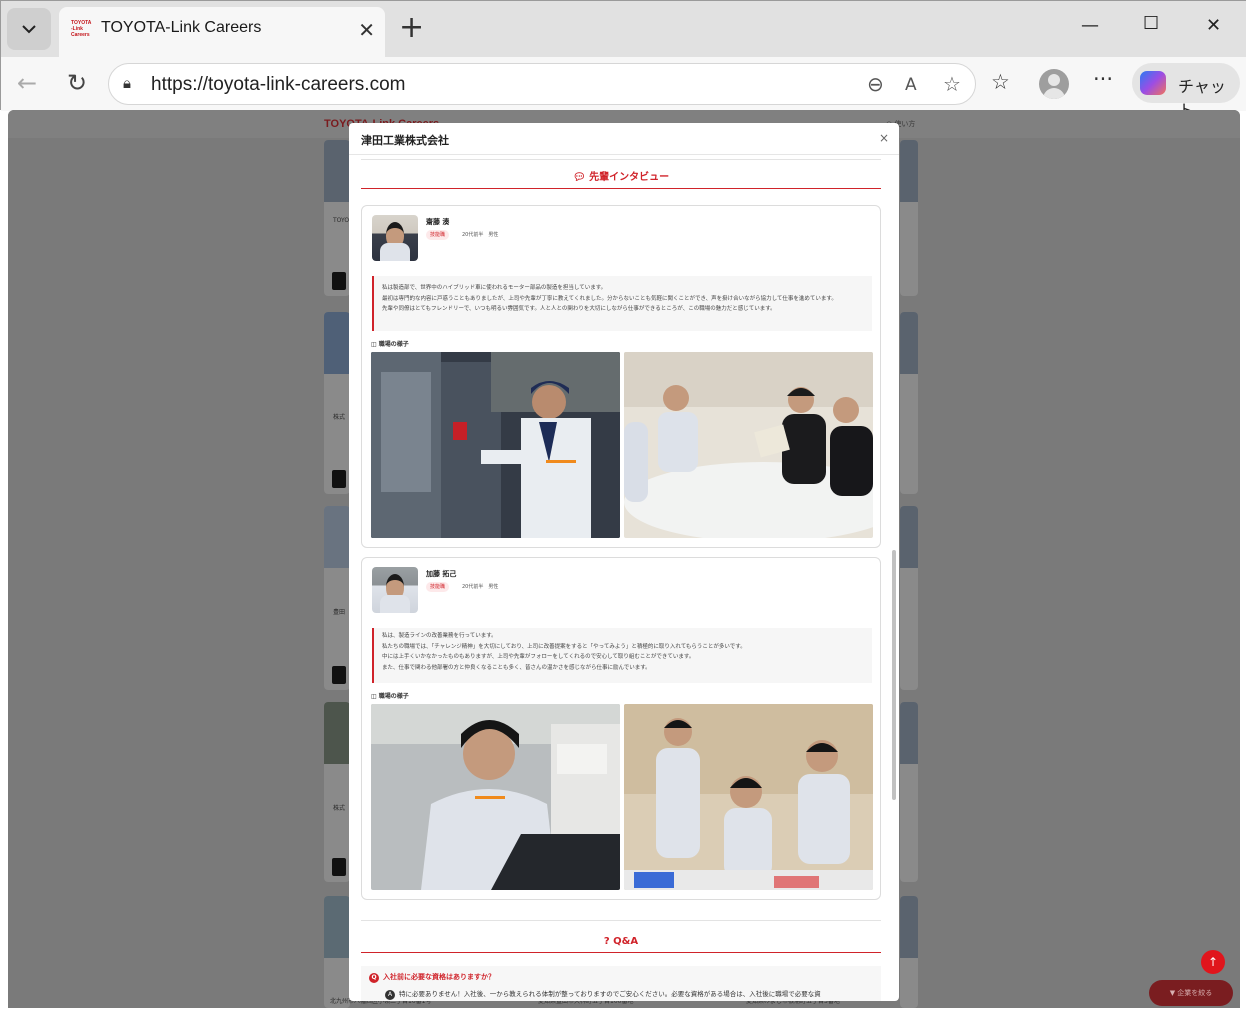  I want to click on url-text: https://toyota-link-careers.com, so click(278, 85).